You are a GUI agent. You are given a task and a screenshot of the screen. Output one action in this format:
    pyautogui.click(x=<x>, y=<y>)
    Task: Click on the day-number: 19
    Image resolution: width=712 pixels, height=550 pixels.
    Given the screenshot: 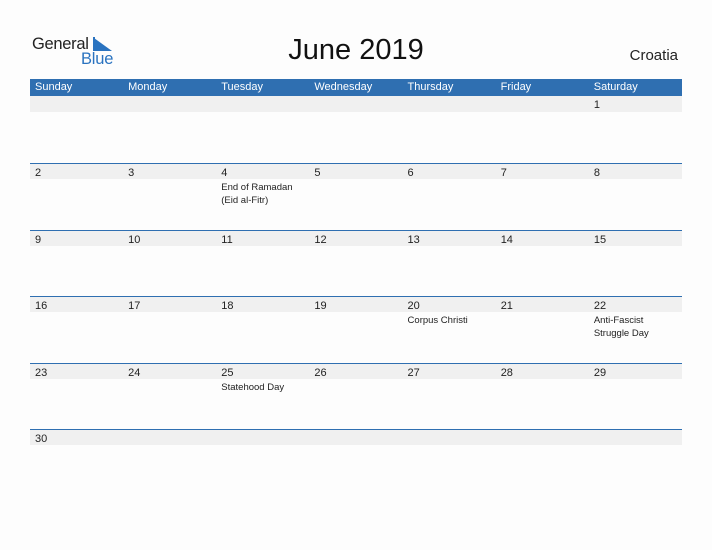 What is the action you would take?
    pyautogui.click(x=320, y=306)
    